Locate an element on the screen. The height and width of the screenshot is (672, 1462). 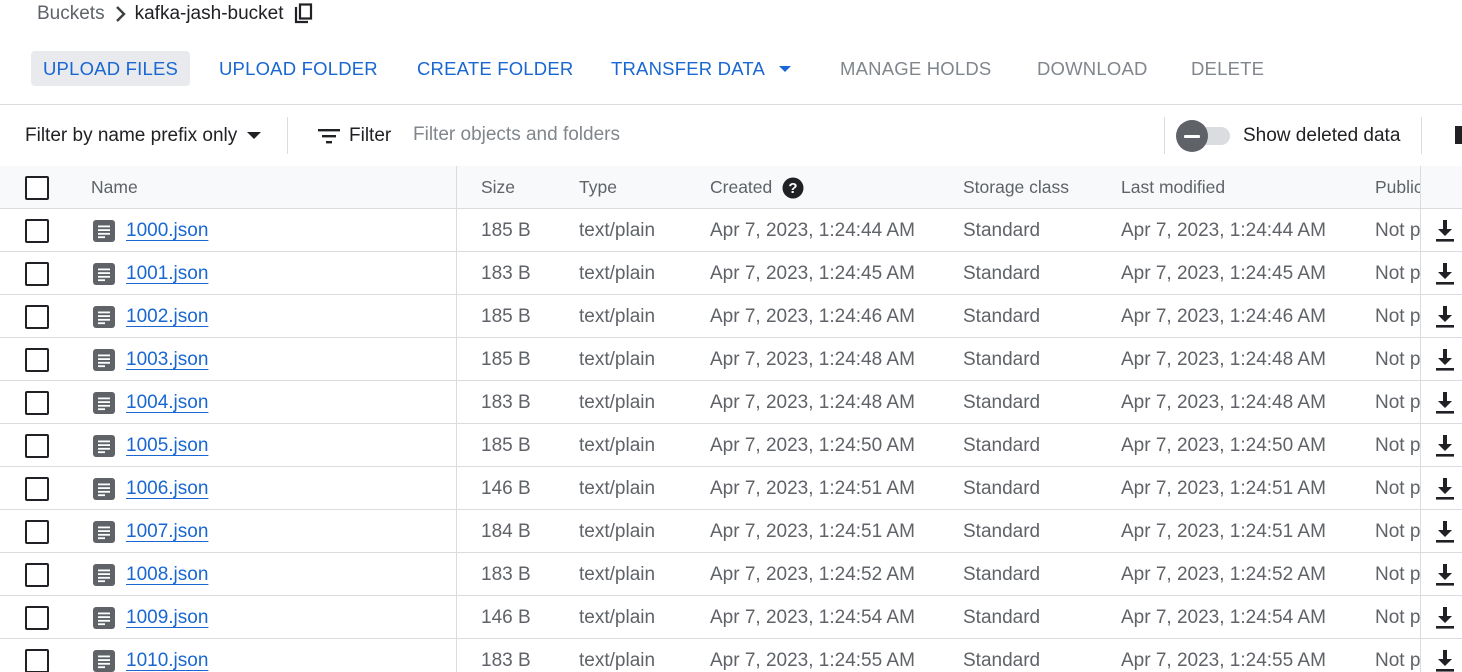
file-name-link: 1006.json is located at coordinates (167, 489).